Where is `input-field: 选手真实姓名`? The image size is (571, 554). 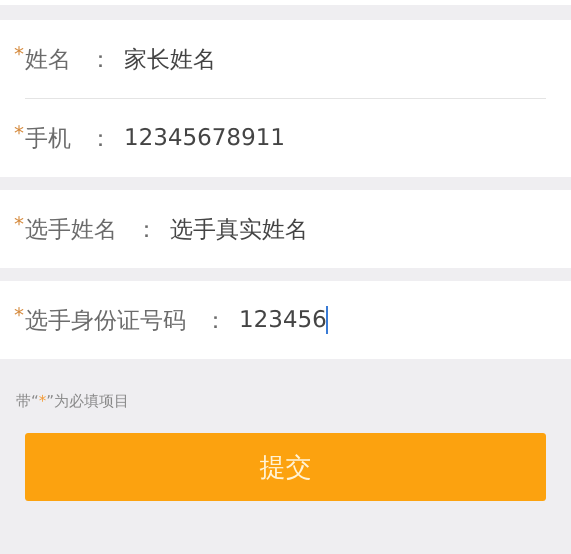
input-field: 选手真实姓名 is located at coordinates (239, 229).